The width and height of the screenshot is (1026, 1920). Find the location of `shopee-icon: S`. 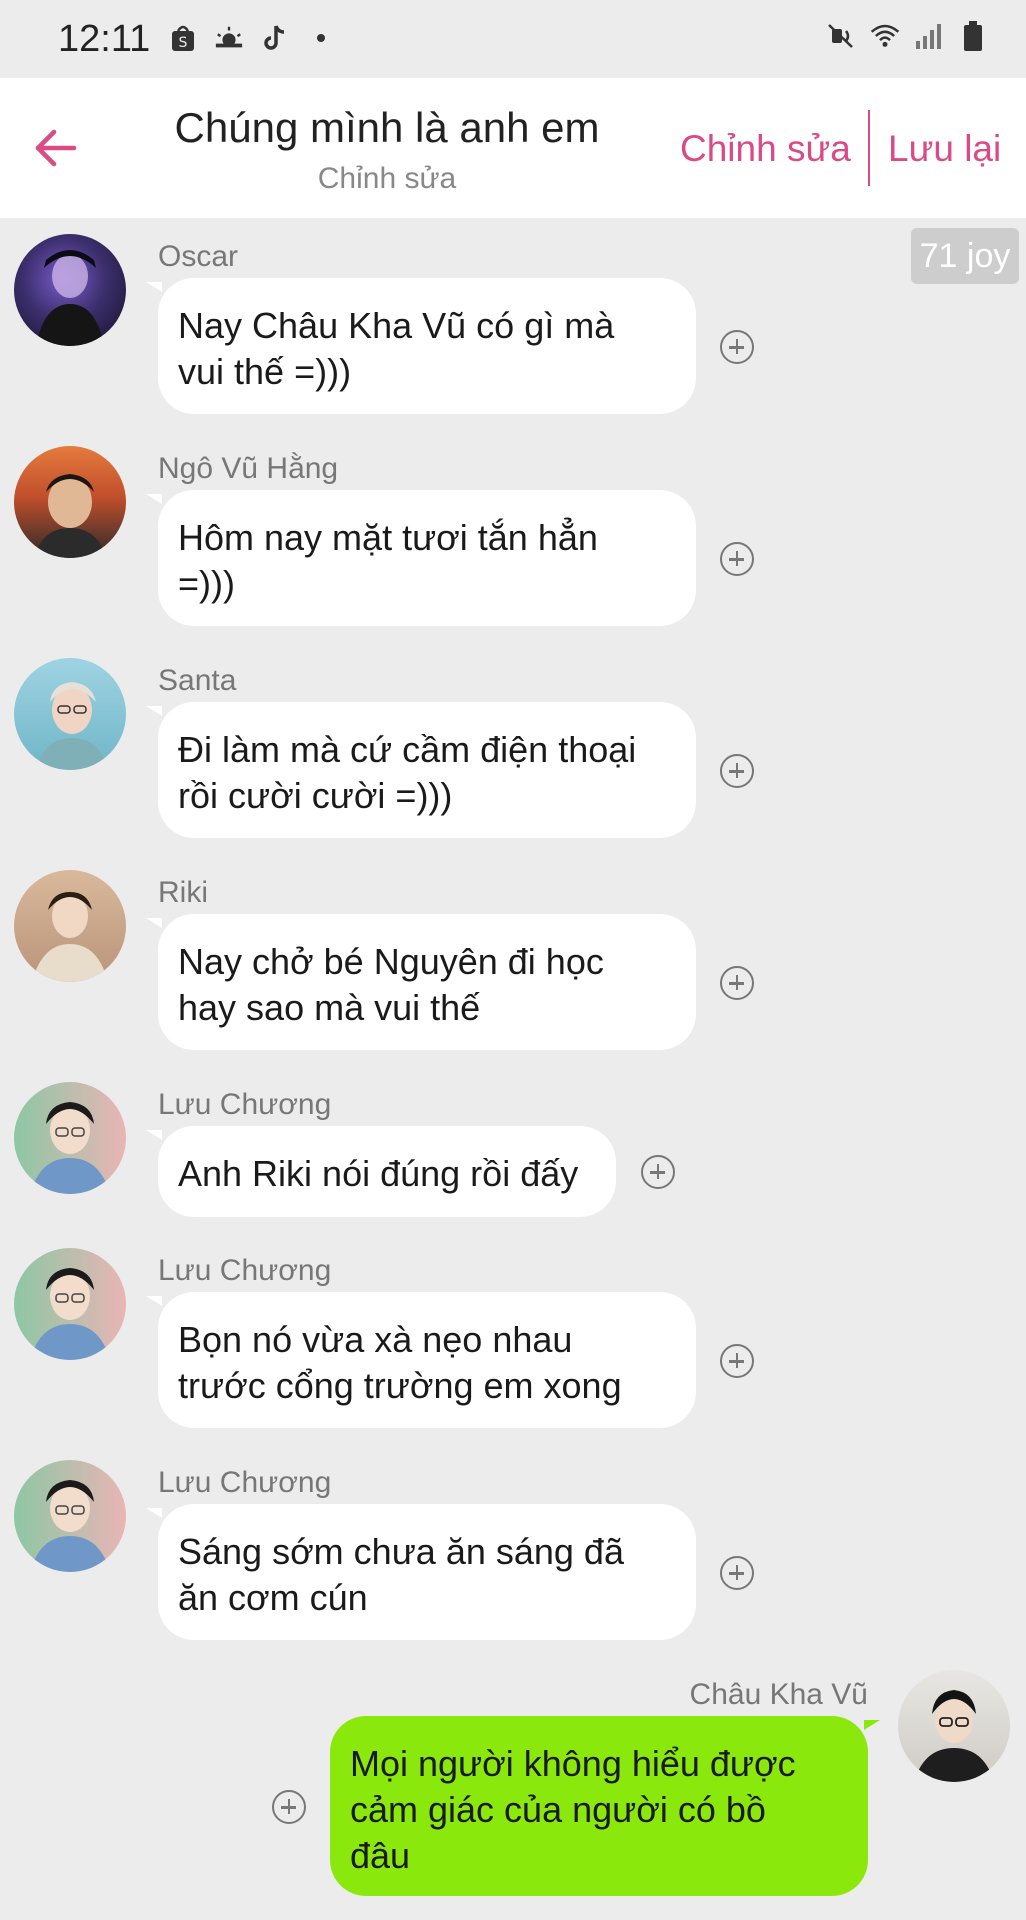

shopee-icon: S is located at coordinates (183, 38).